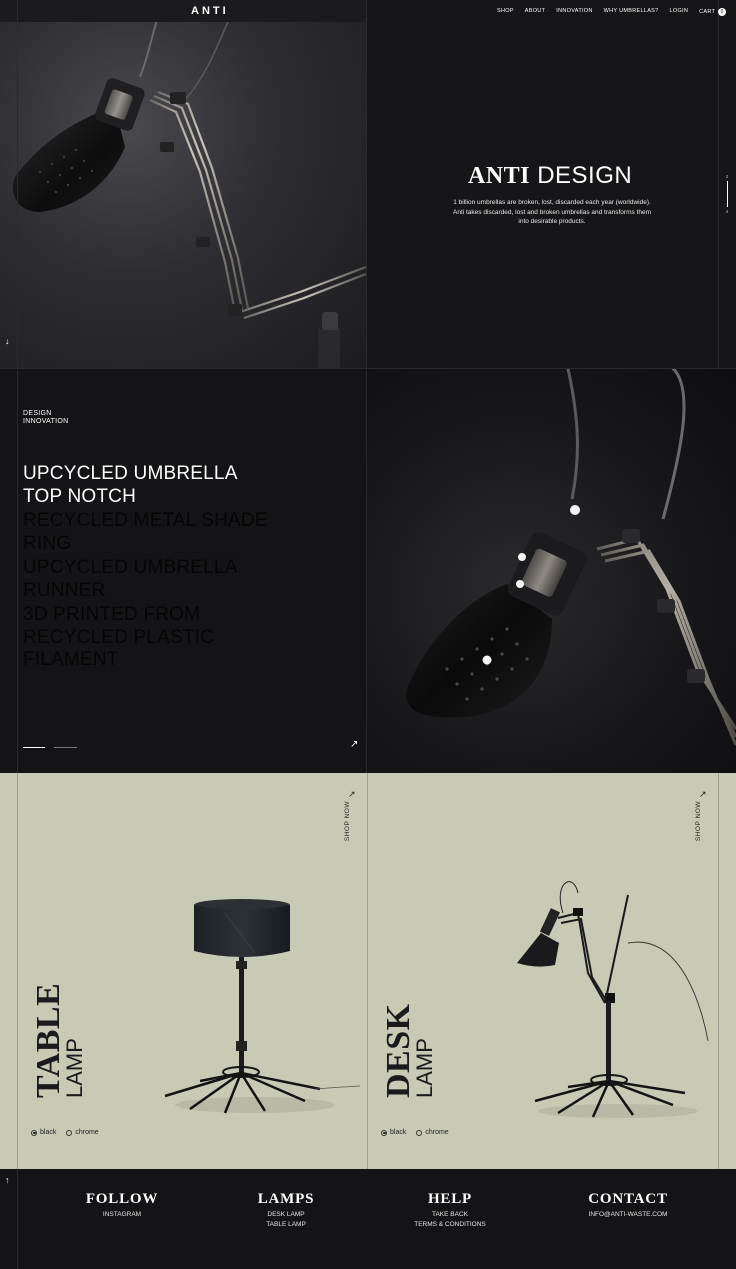  I want to click on section-tag-line: INNOVATION, so click(46, 421).